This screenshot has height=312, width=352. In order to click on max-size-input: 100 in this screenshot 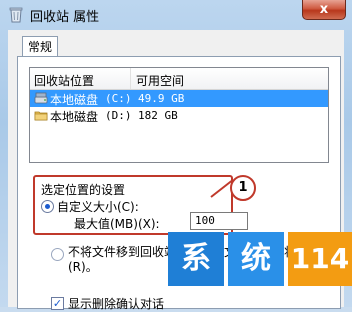, I will do `click(219, 221)`.